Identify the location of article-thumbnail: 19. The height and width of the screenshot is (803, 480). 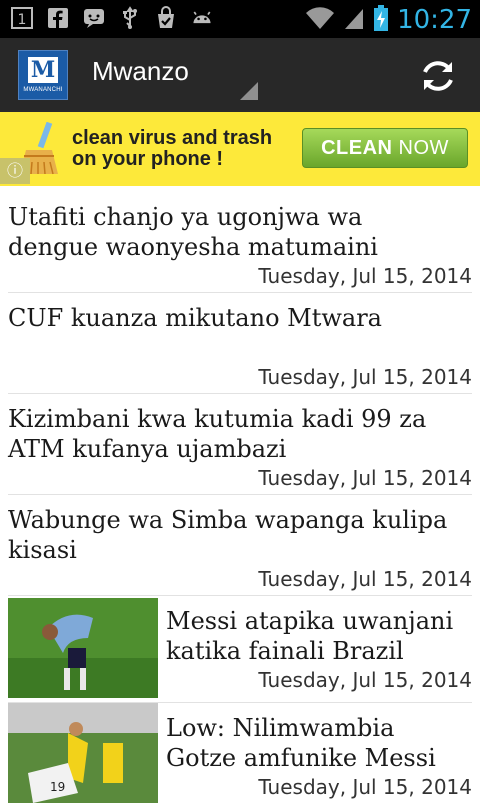
(83, 753).